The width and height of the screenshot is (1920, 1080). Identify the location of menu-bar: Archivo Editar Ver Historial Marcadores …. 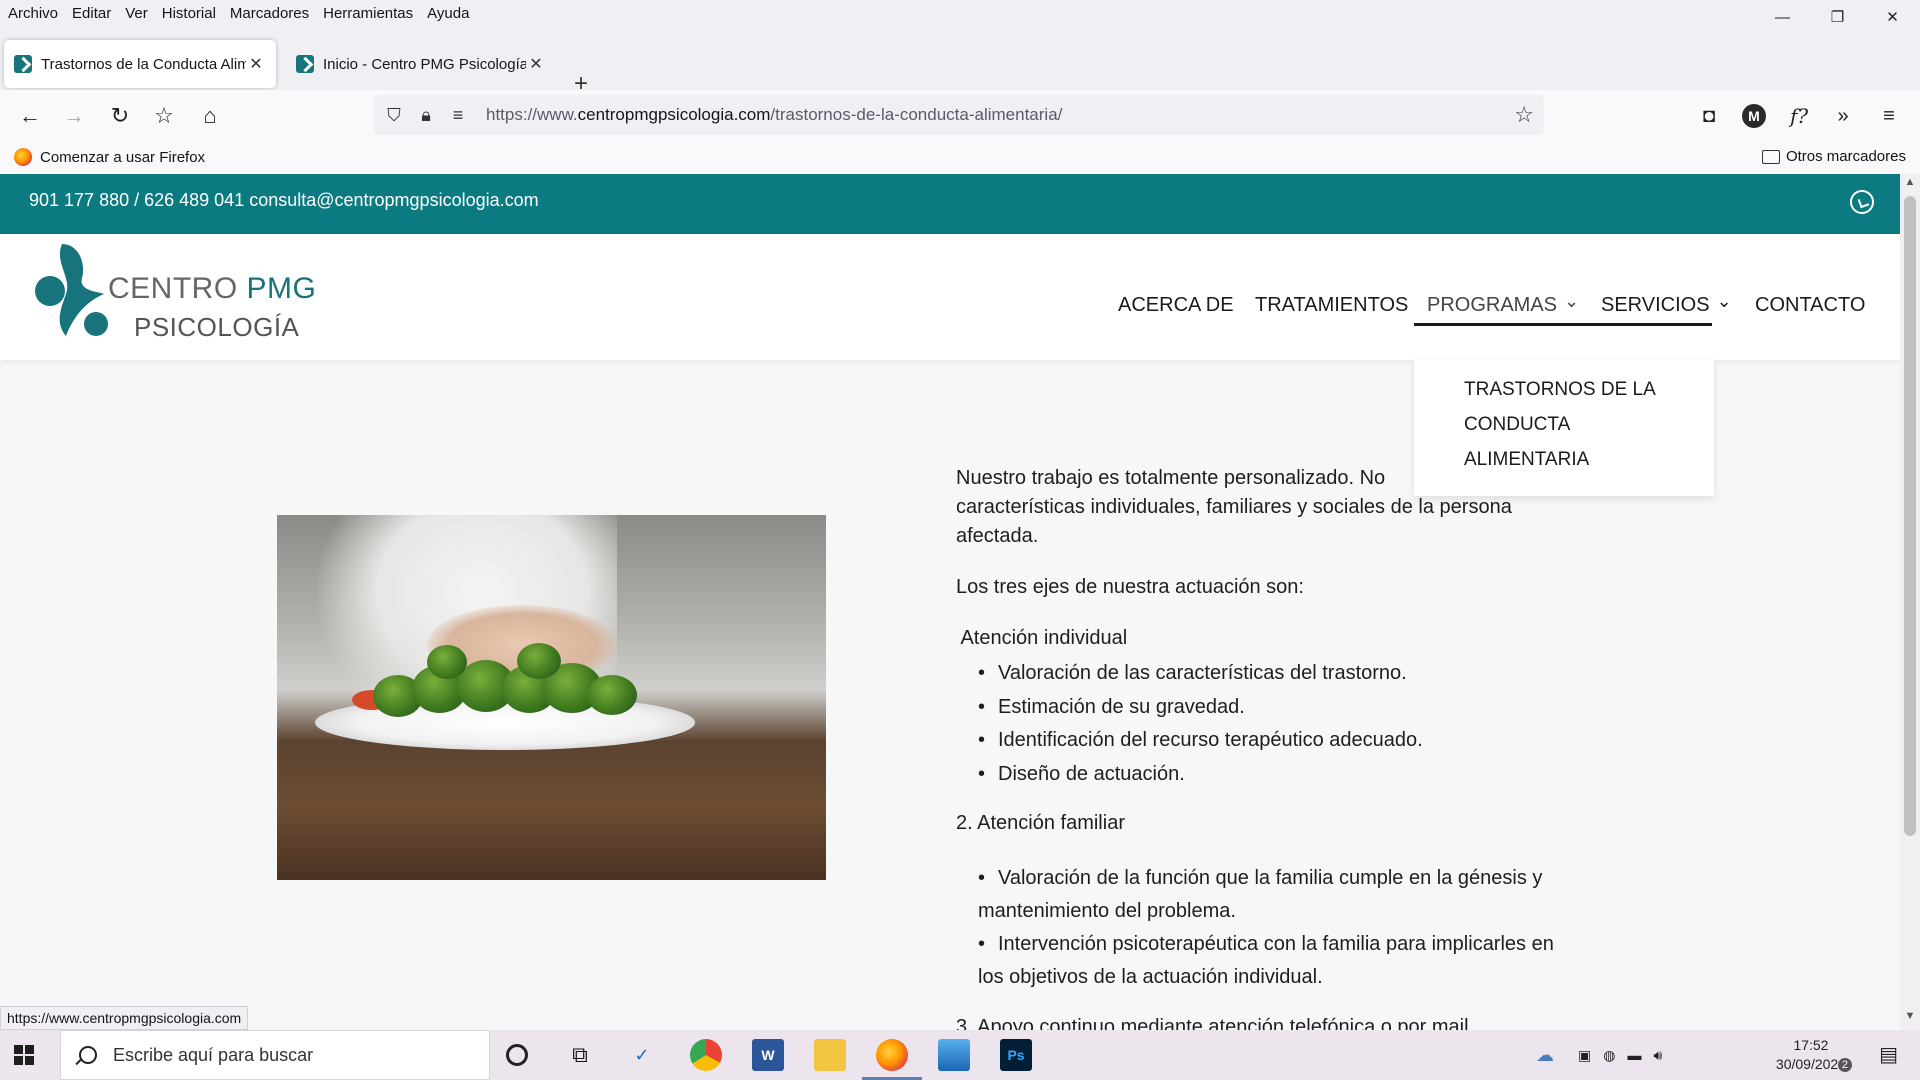
(960, 13).